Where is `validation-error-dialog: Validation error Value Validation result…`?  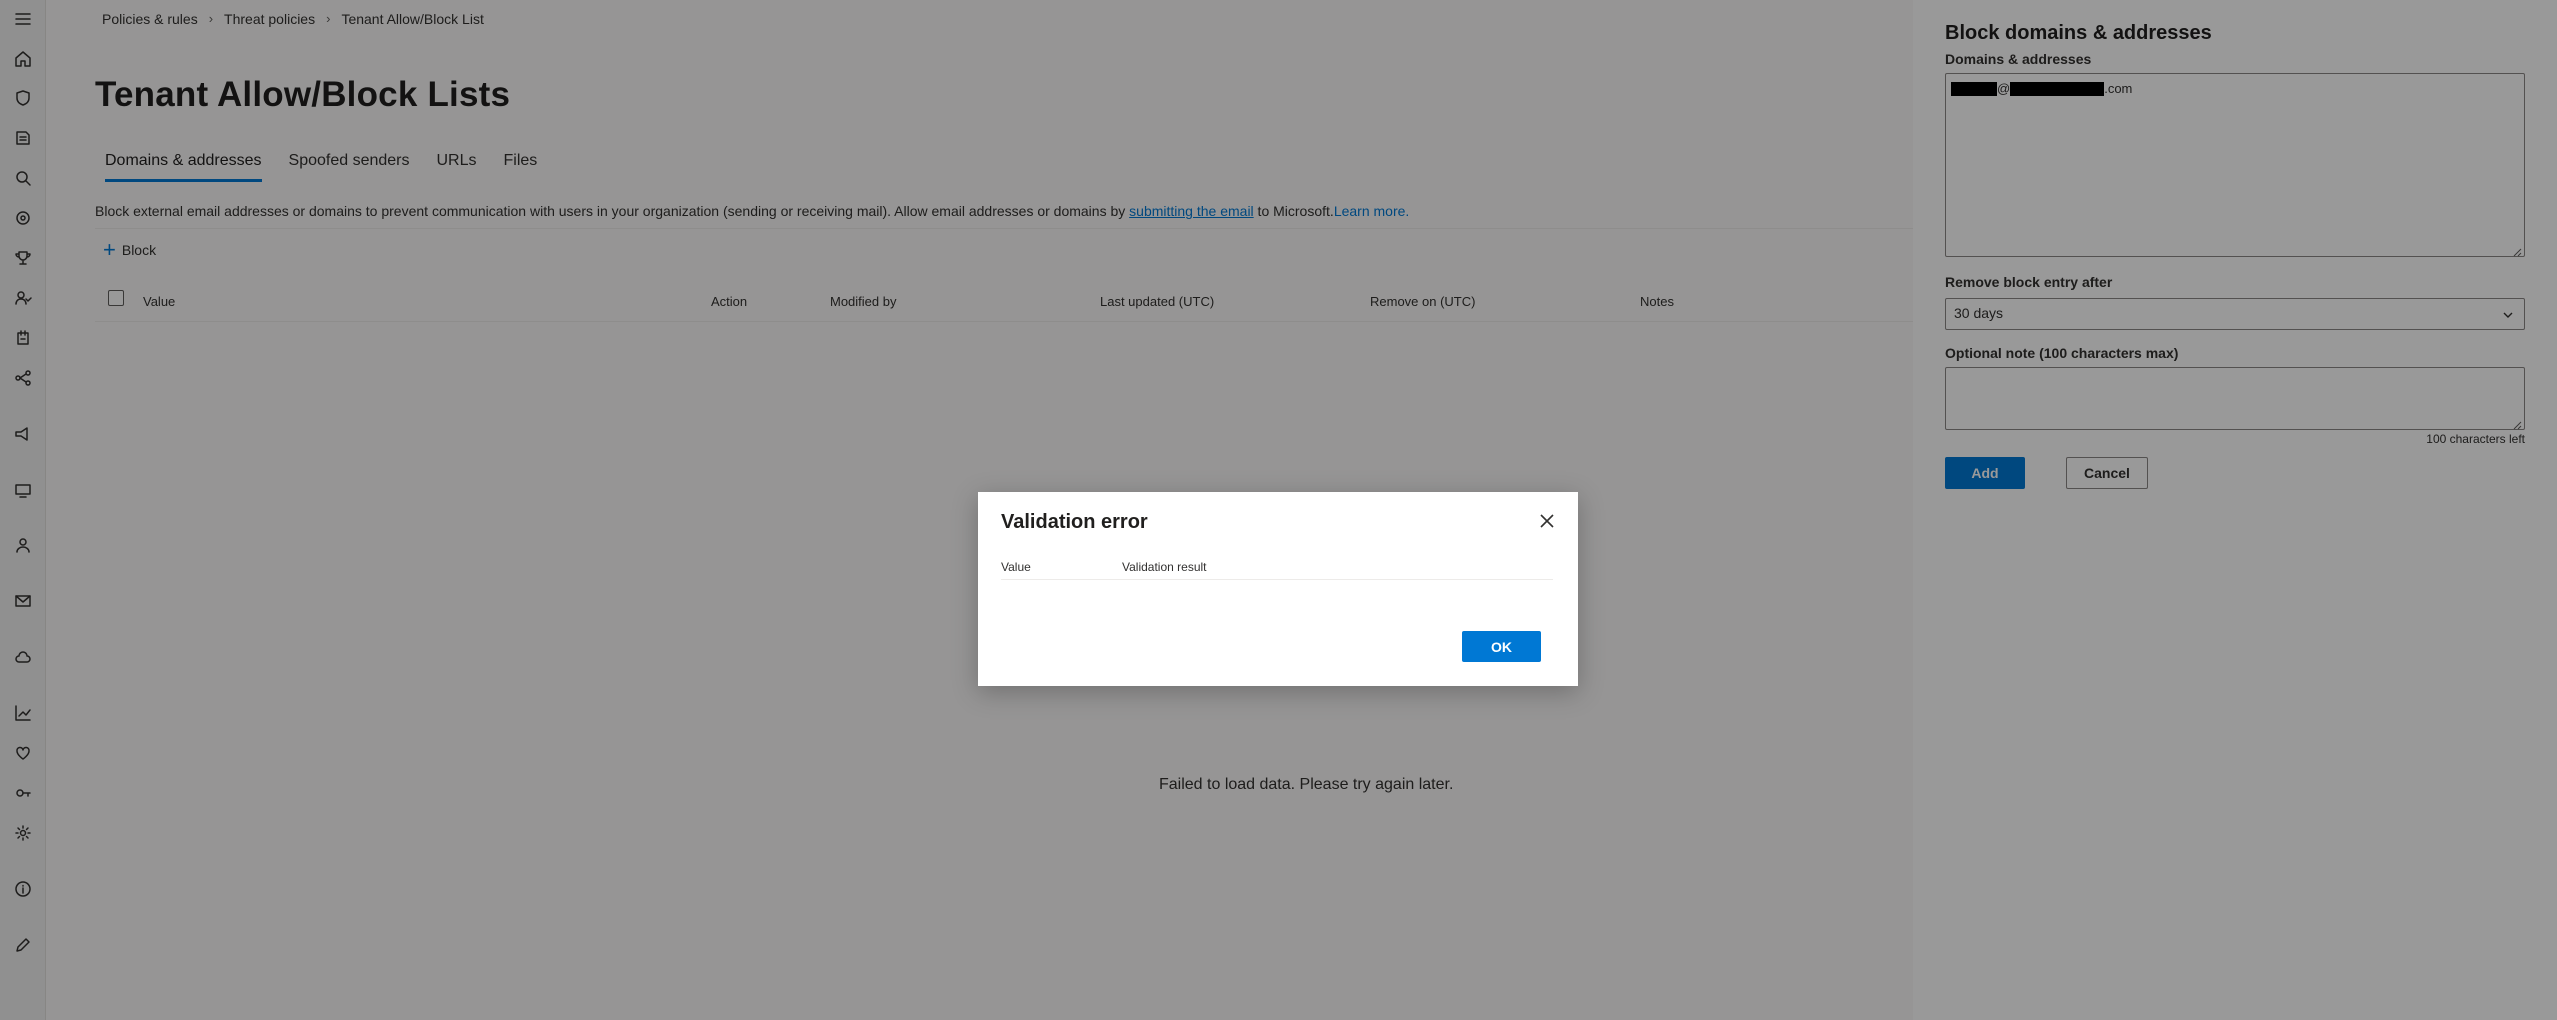
validation-error-dialog: Validation error Value Validation result… is located at coordinates (1278, 589).